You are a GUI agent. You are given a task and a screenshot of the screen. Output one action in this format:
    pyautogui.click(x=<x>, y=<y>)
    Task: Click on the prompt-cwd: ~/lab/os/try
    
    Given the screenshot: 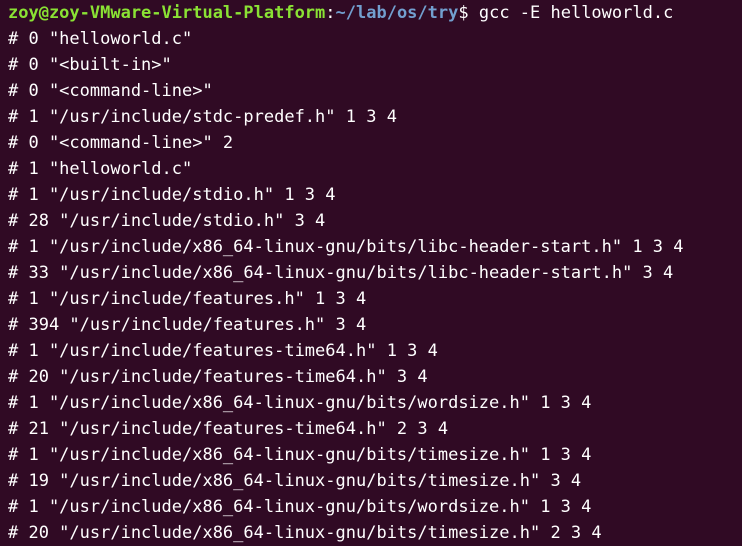 What is the action you would take?
    pyautogui.click(x=397, y=13)
    